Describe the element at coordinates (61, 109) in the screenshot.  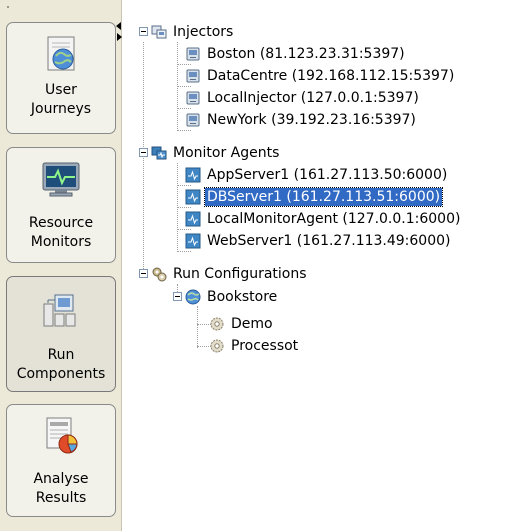
I see `user-journeys-label-line2: Journeys` at that location.